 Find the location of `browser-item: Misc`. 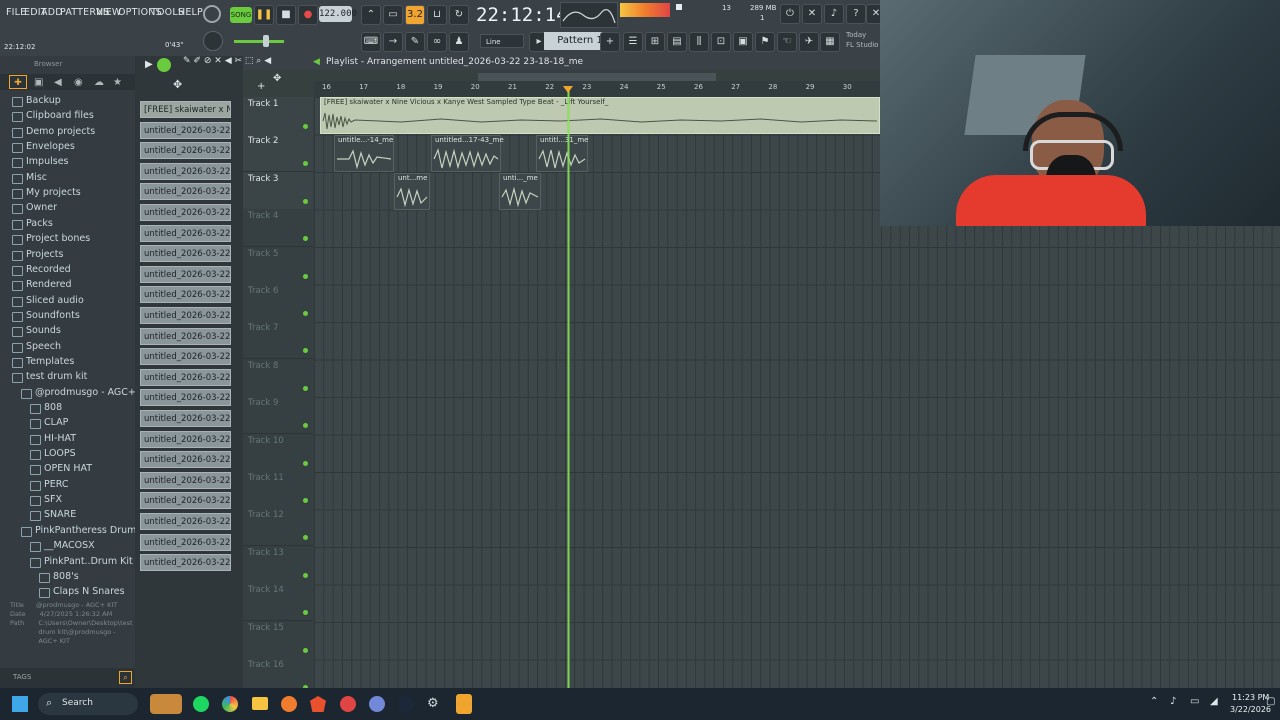

browser-item: Misc is located at coordinates (67, 178).